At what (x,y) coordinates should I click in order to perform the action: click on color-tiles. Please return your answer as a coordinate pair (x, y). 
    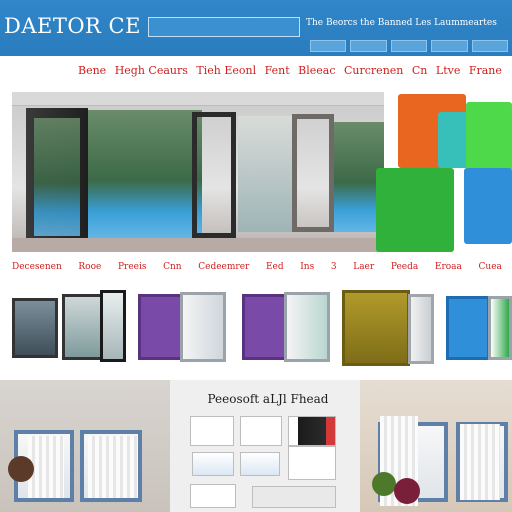
    Looking at the image, I should click on (444, 172).